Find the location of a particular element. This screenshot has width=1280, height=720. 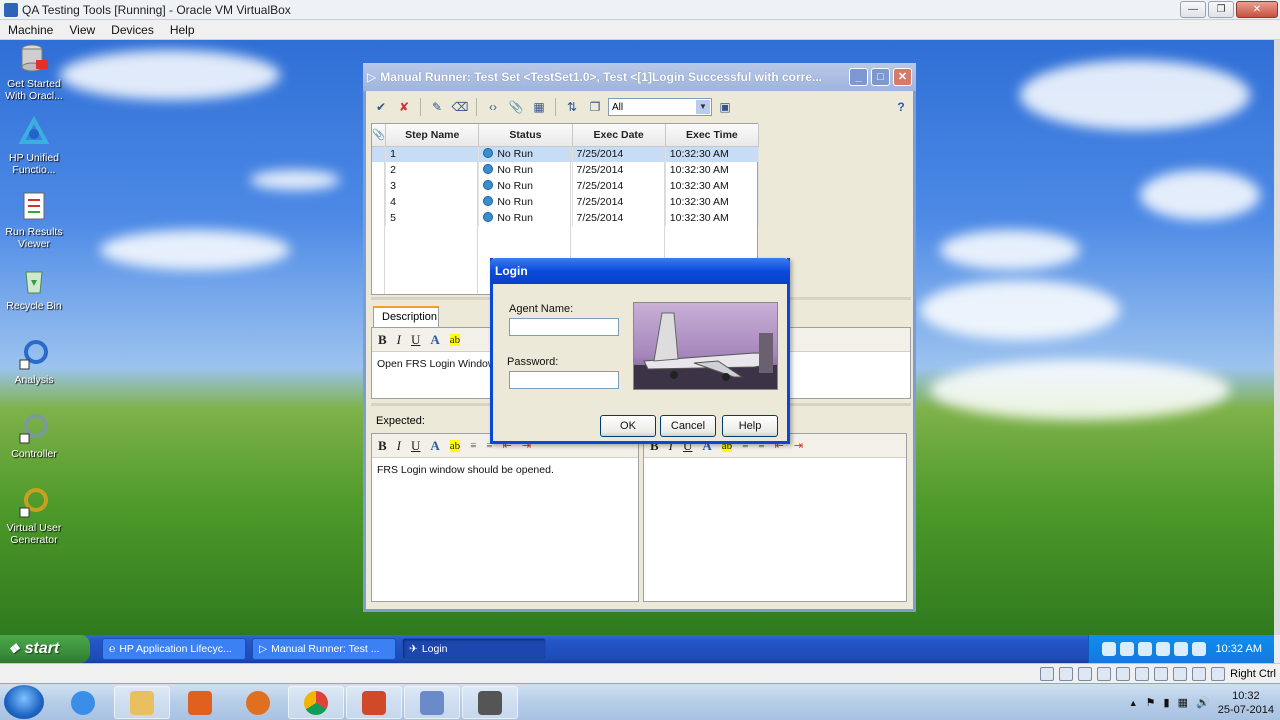

show-hidden-icons-icon: ▲ is located at coordinates (1133, 703).